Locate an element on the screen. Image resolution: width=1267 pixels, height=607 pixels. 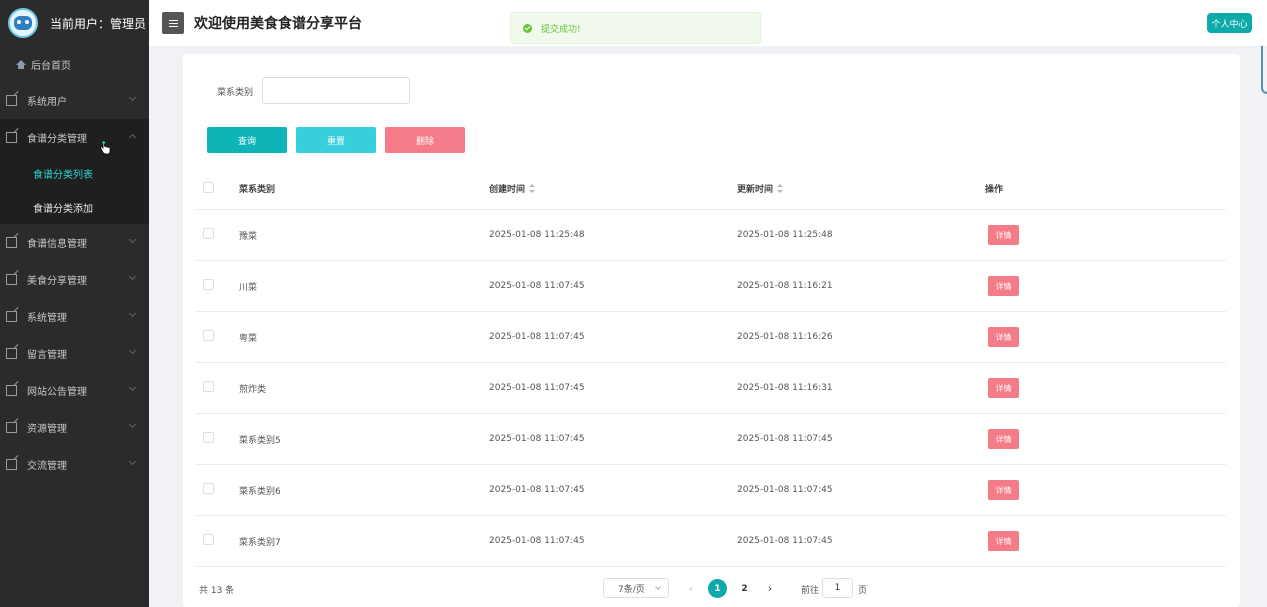
cell-name: 菜系类别7 is located at coordinates (260, 542).